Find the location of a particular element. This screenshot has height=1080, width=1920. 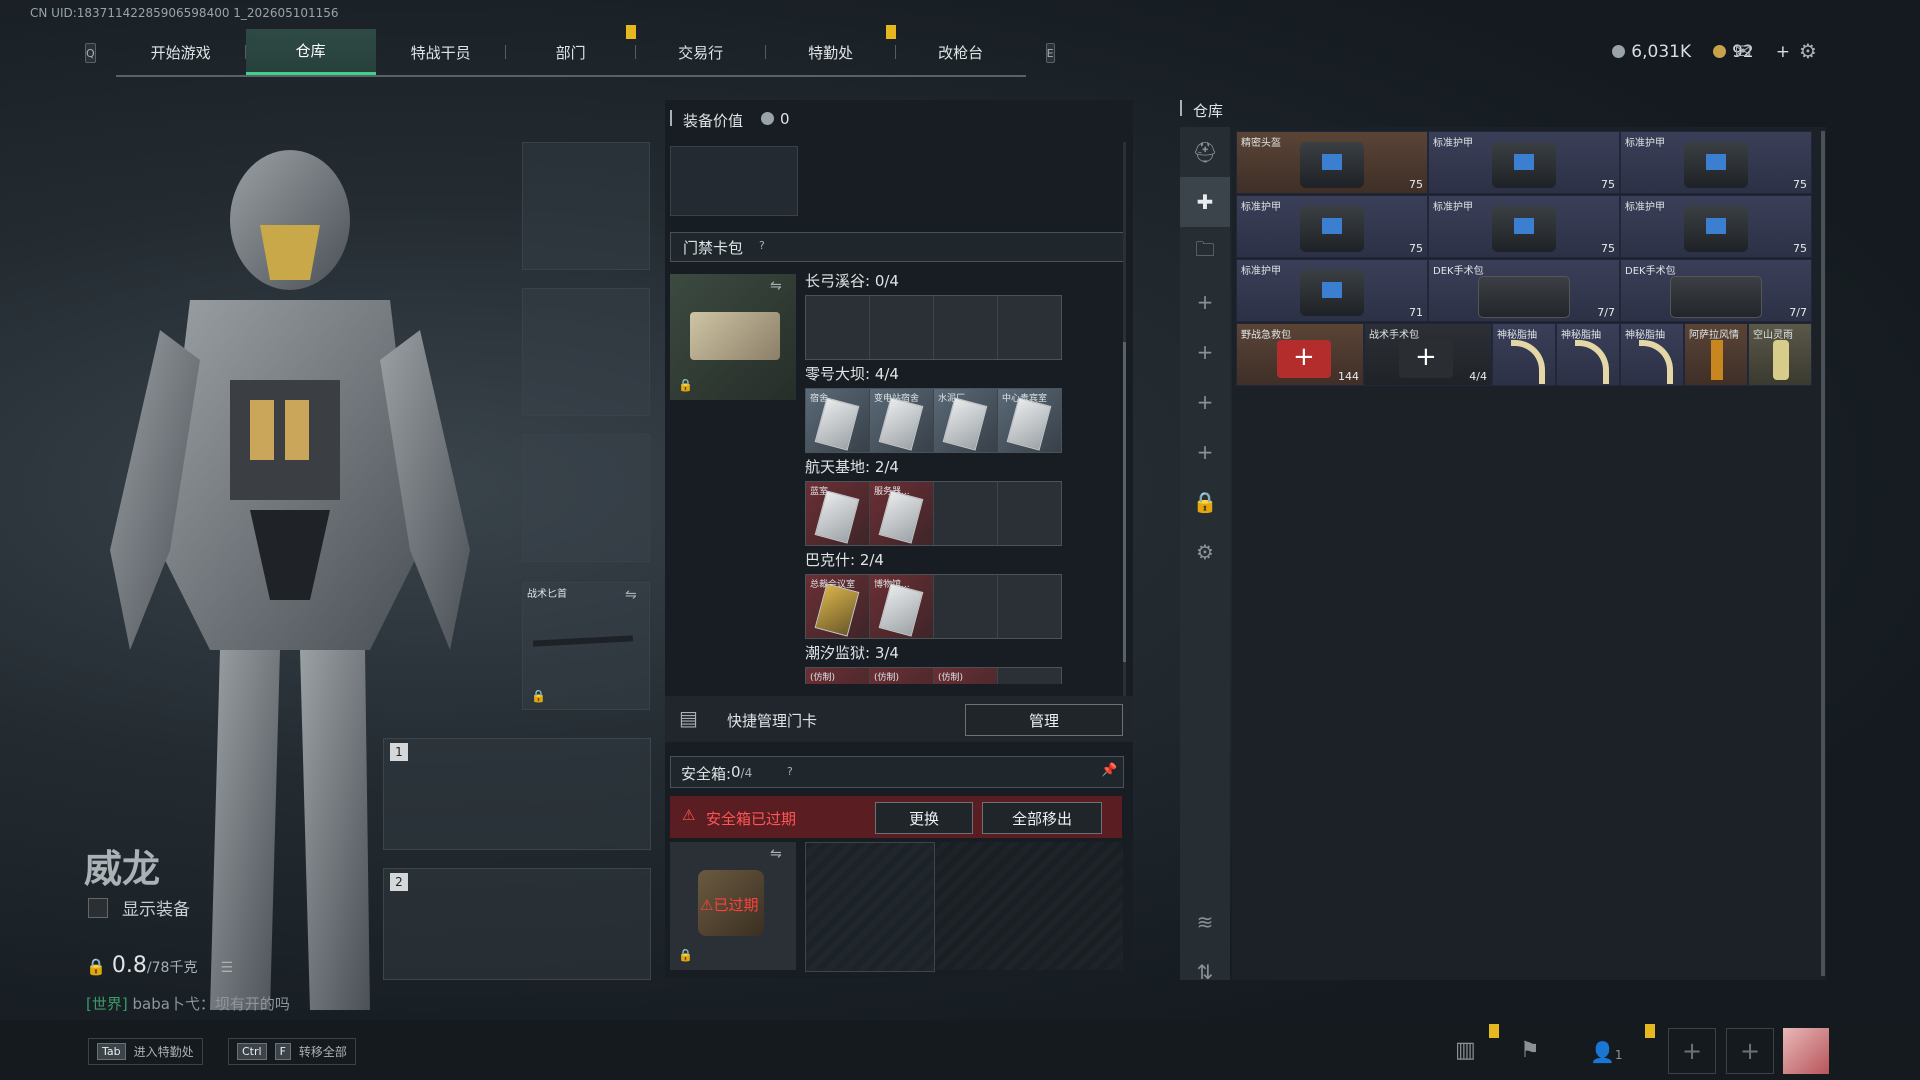

map-name: 巴克什: 2/4 is located at coordinates (844, 560).